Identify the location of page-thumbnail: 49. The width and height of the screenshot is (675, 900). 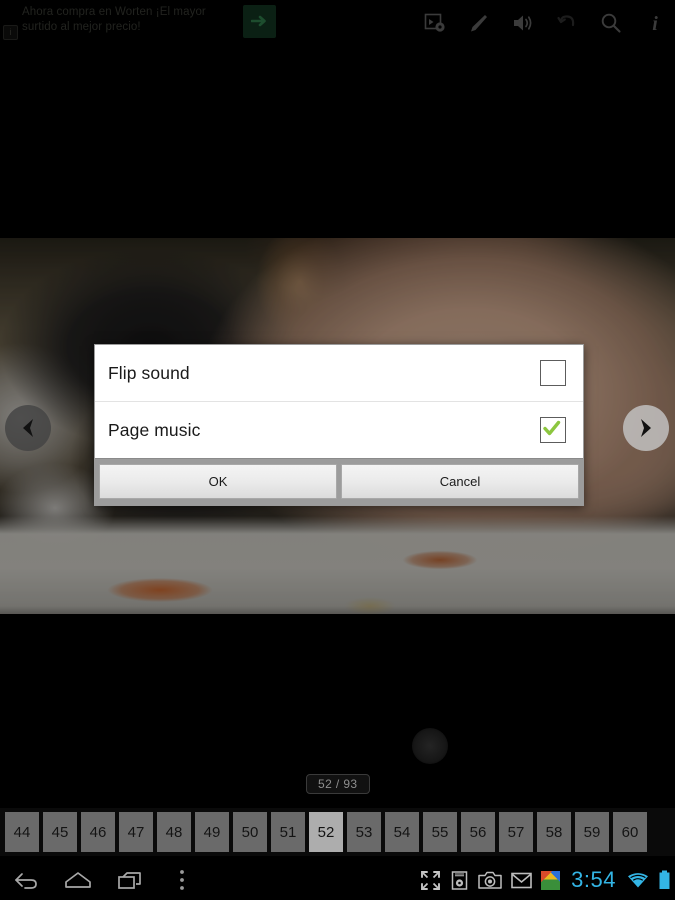
(212, 832).